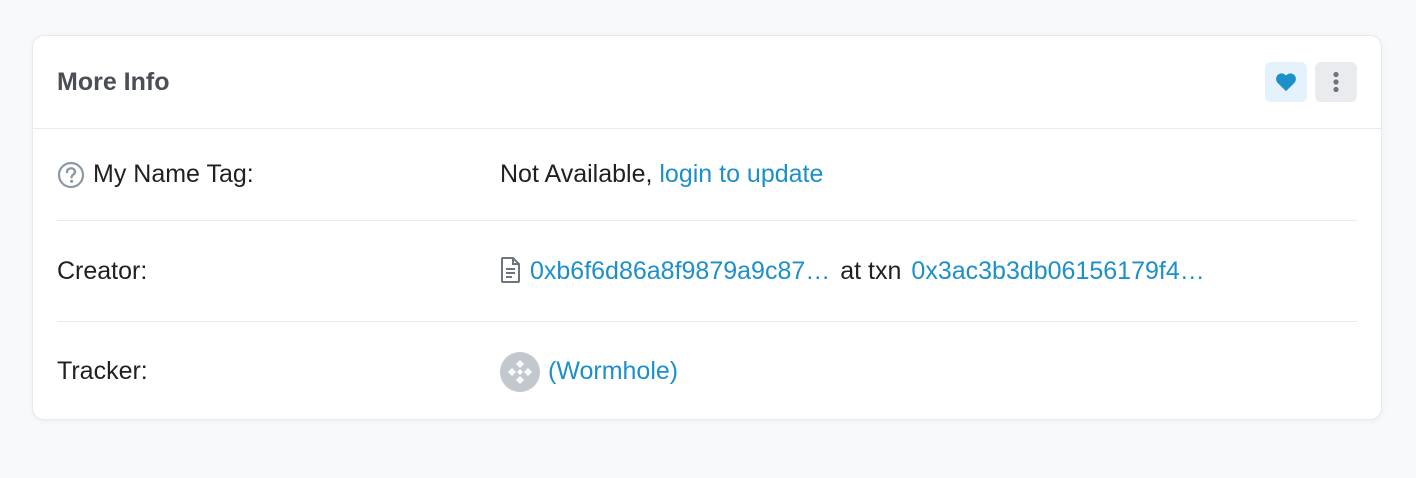 The width and height of the screenshot is (1416, 478). Describe the element at coordinates (511, 270) in the screenshot. I see `file-icon` at that location.